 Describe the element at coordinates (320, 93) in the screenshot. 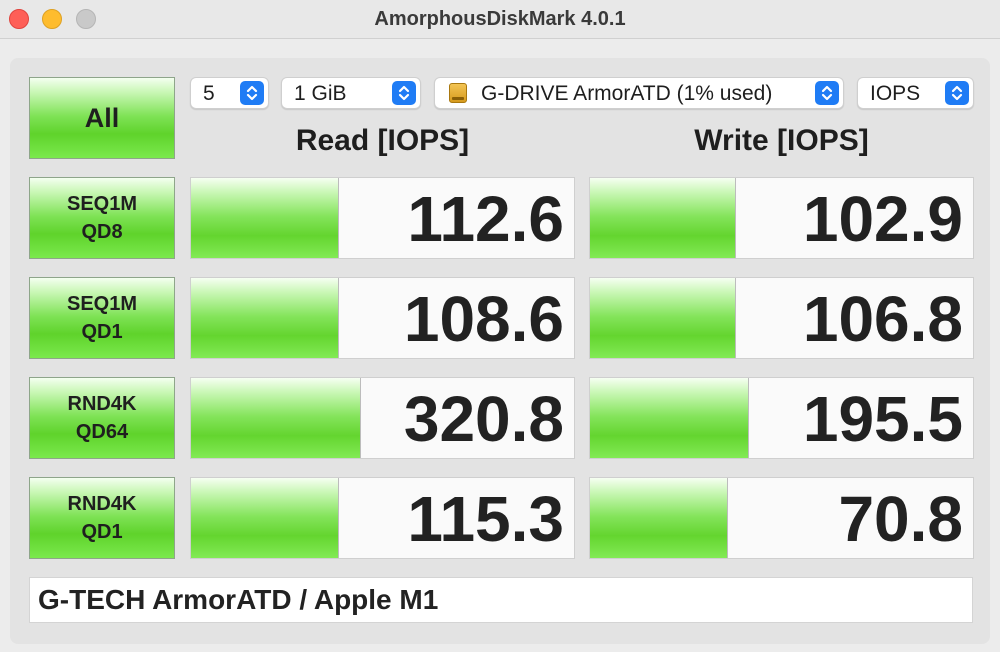

I see `test-size-value: 1 GiB` at that location.